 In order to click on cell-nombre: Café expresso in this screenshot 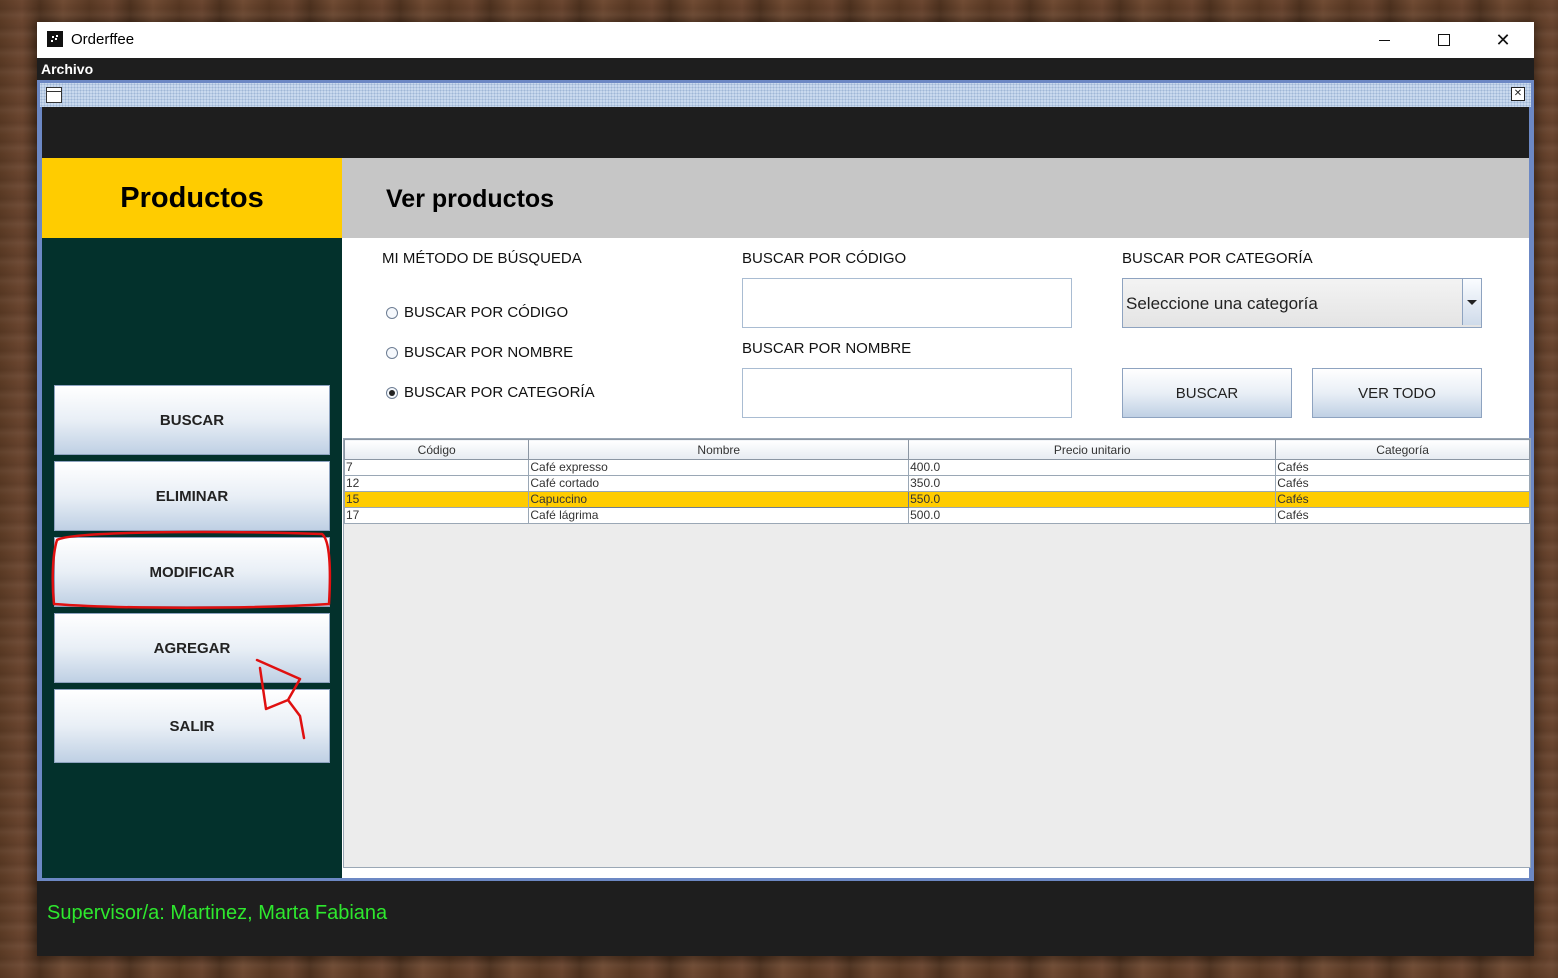, I will do `click(719, 467)`.